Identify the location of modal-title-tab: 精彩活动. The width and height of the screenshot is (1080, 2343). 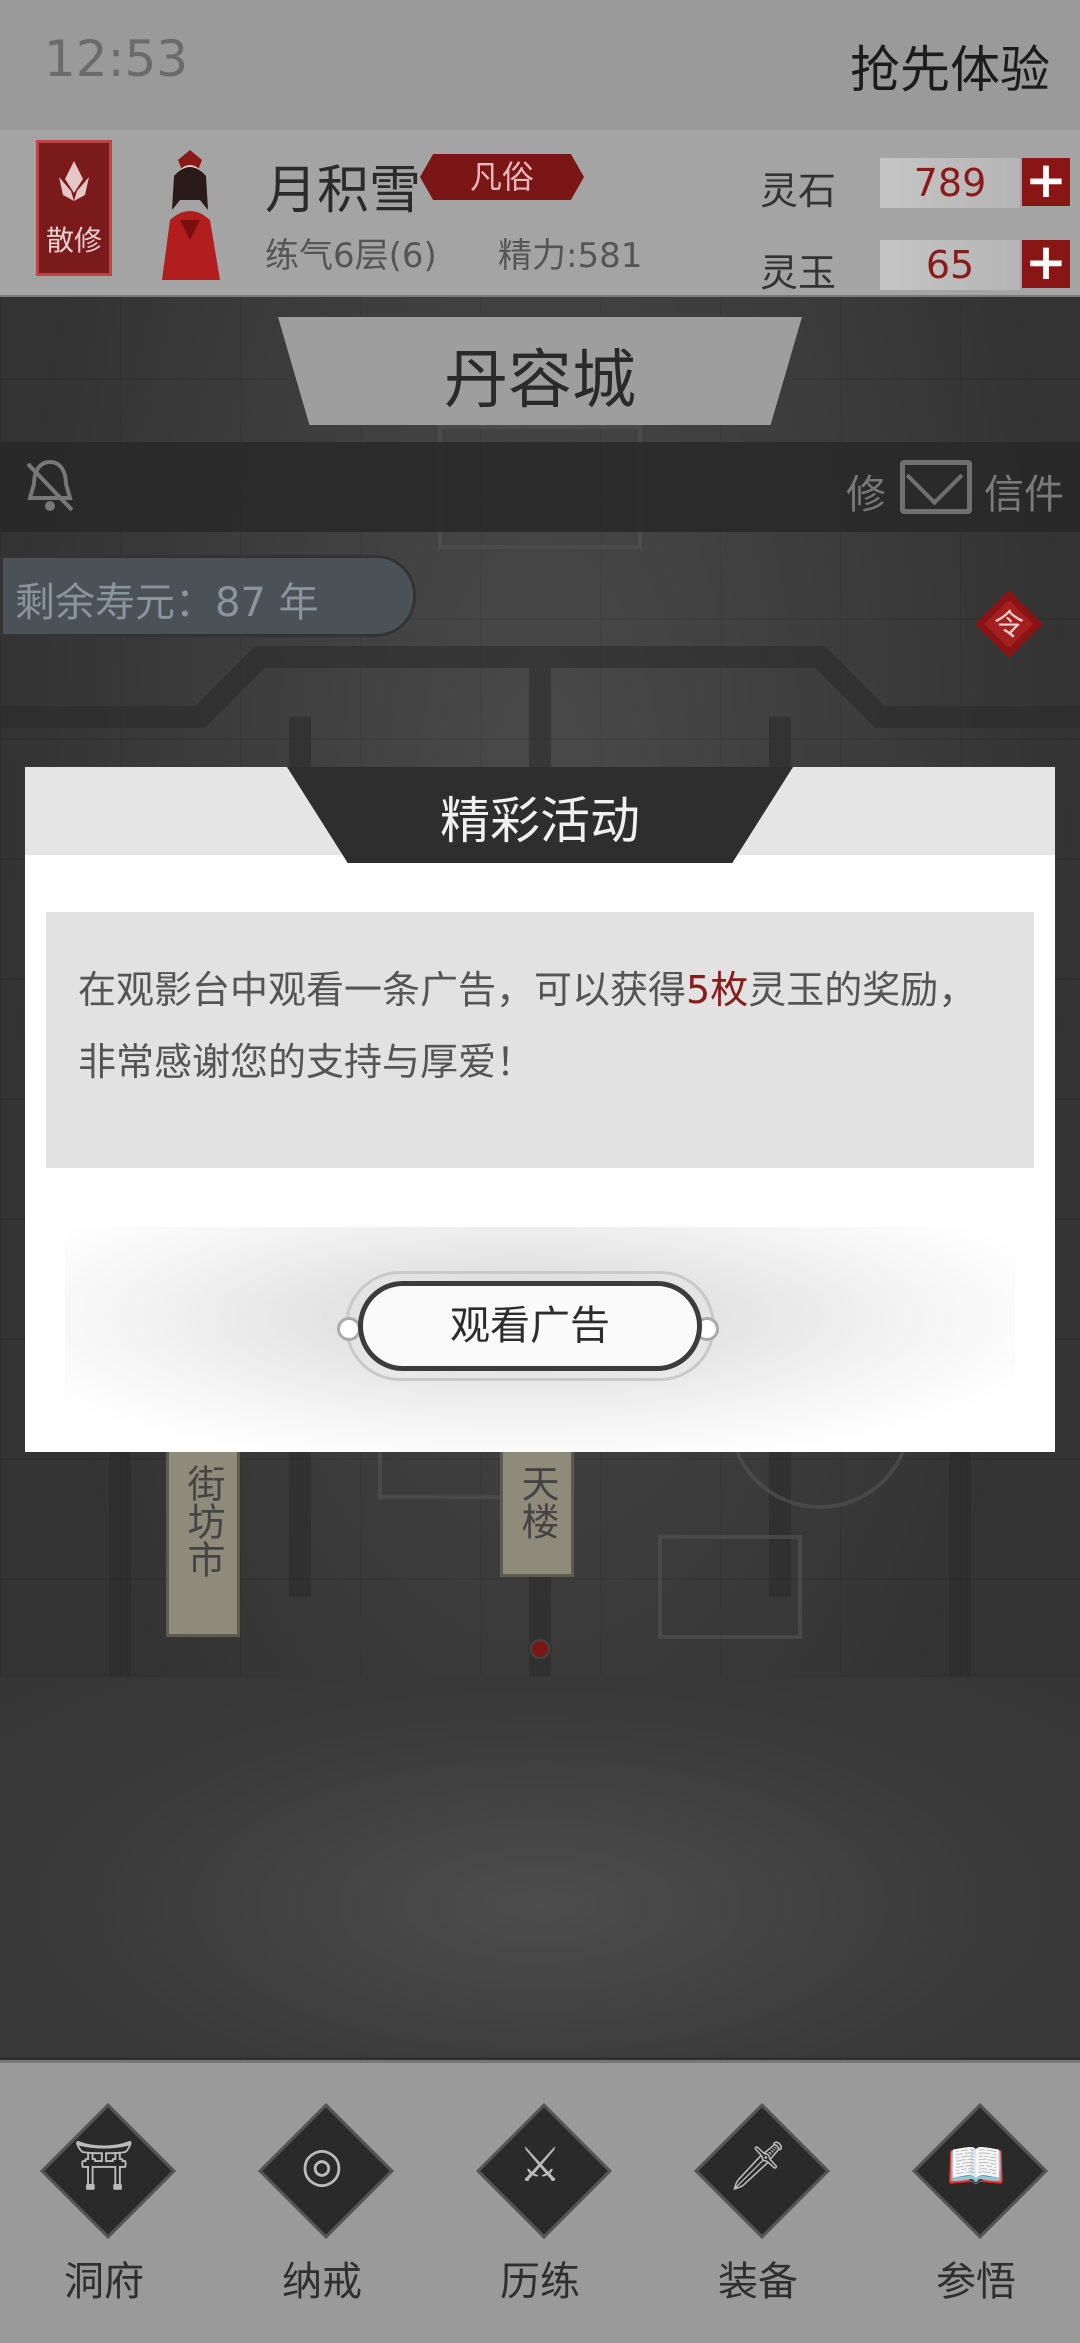
(540, 815).